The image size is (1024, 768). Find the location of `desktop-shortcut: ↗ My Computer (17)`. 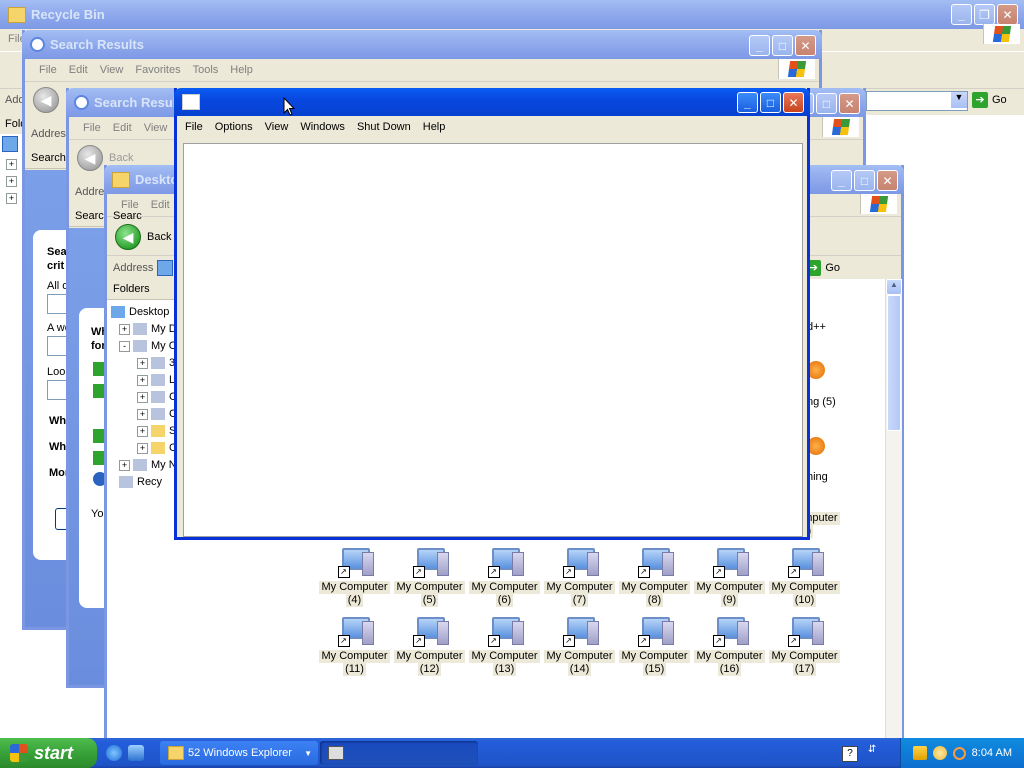

desktop-shortcut: ↗ My Computer (17) is located at coordinates (804, 645).